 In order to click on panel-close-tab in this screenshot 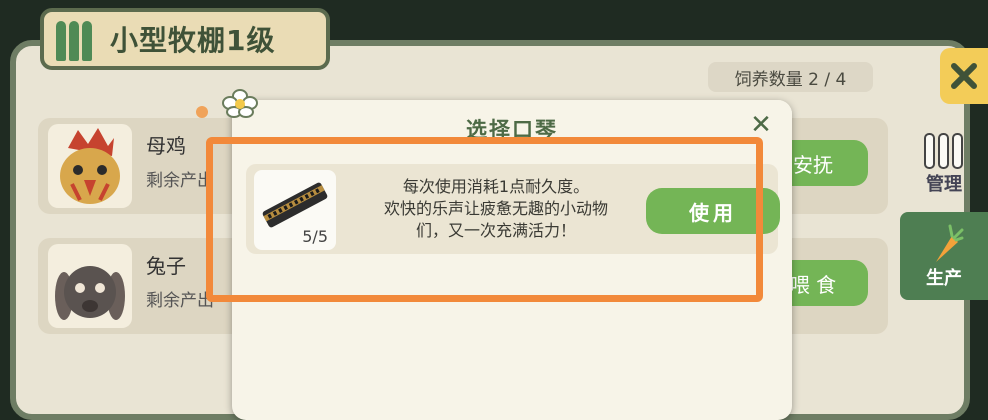, I will do `click(964, 76)`.